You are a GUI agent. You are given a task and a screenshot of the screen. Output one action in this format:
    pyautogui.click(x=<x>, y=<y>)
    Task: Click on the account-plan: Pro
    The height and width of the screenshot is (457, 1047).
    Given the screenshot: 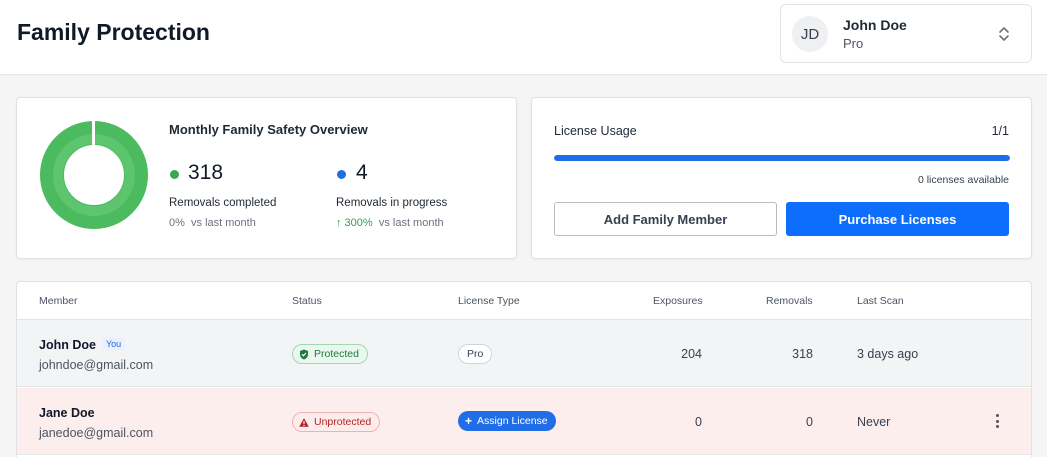 What is the action you would take?
    pyautogui.click(x=853, y=43)
    